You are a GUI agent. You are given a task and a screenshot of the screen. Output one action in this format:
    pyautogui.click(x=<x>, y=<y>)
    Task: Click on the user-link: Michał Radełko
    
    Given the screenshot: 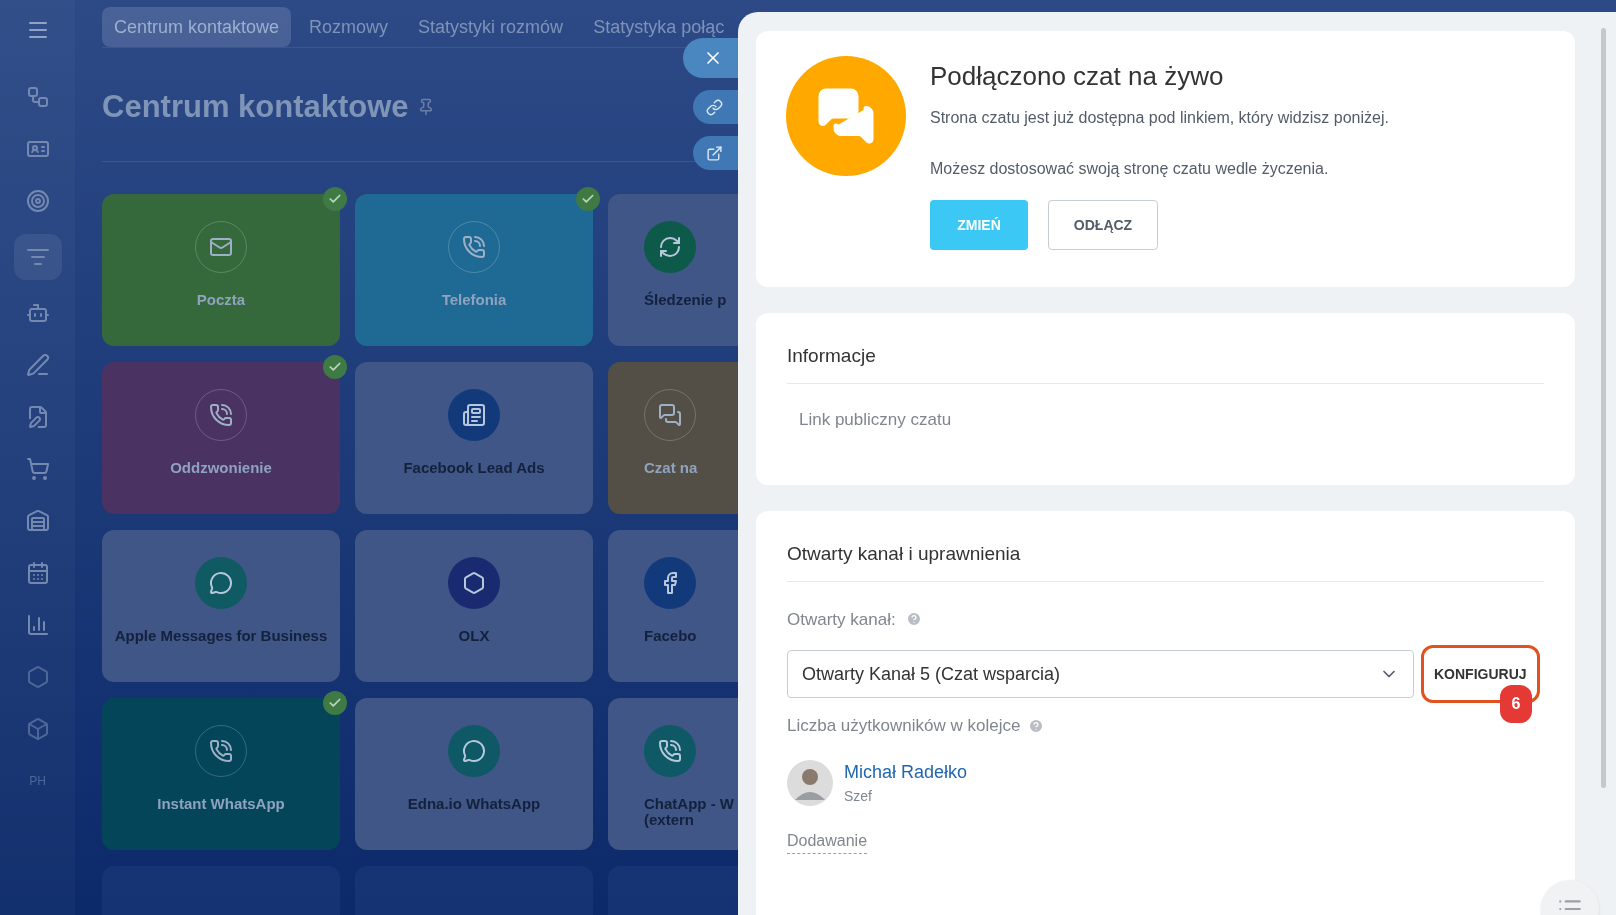 What is the action you would take?
    pyautogui.click(x=906, y=772)
    